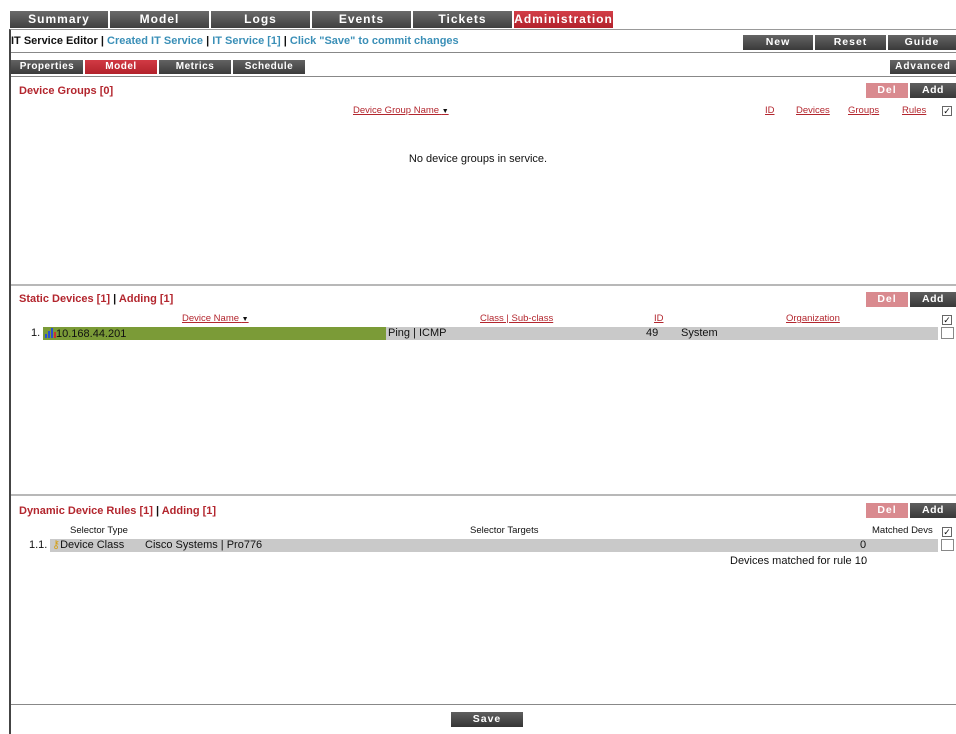  I want to click on device-groups-del-button: Del, so click(887, 90).